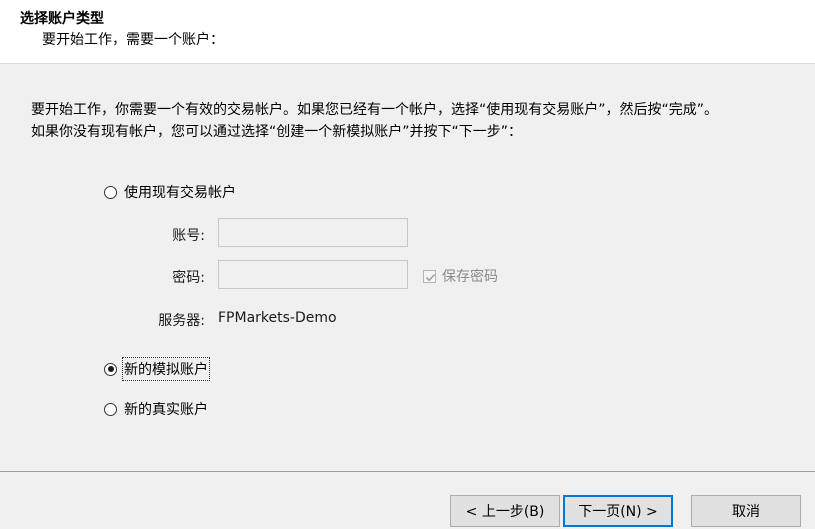  I want to click on option-demo-account: 新的模拟账户, so click(157, 369).